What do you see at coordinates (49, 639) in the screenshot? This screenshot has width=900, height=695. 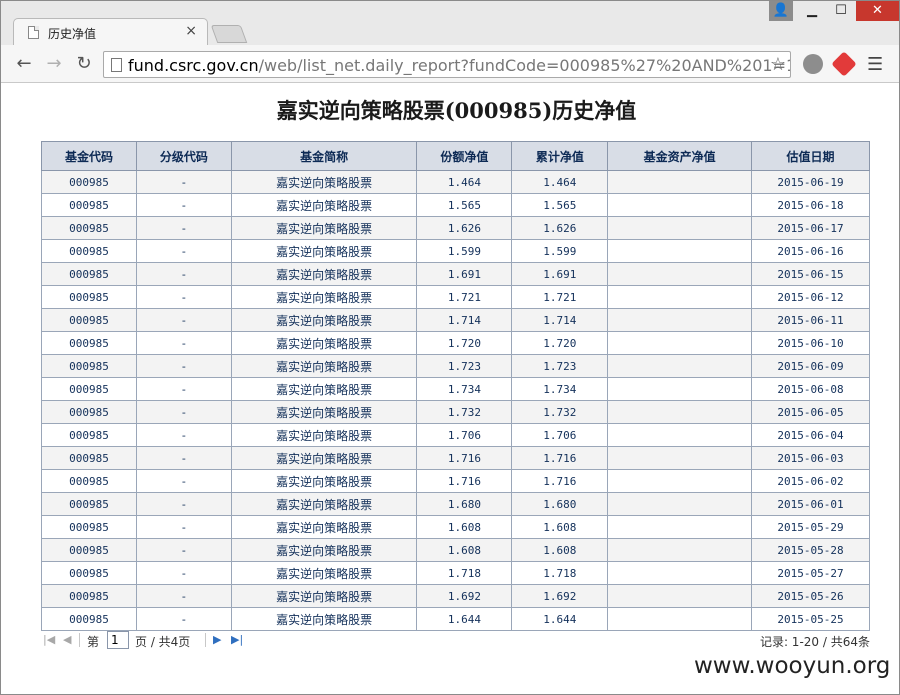 I see `first-page-icon: |◀` at bounding box center [49, 639].